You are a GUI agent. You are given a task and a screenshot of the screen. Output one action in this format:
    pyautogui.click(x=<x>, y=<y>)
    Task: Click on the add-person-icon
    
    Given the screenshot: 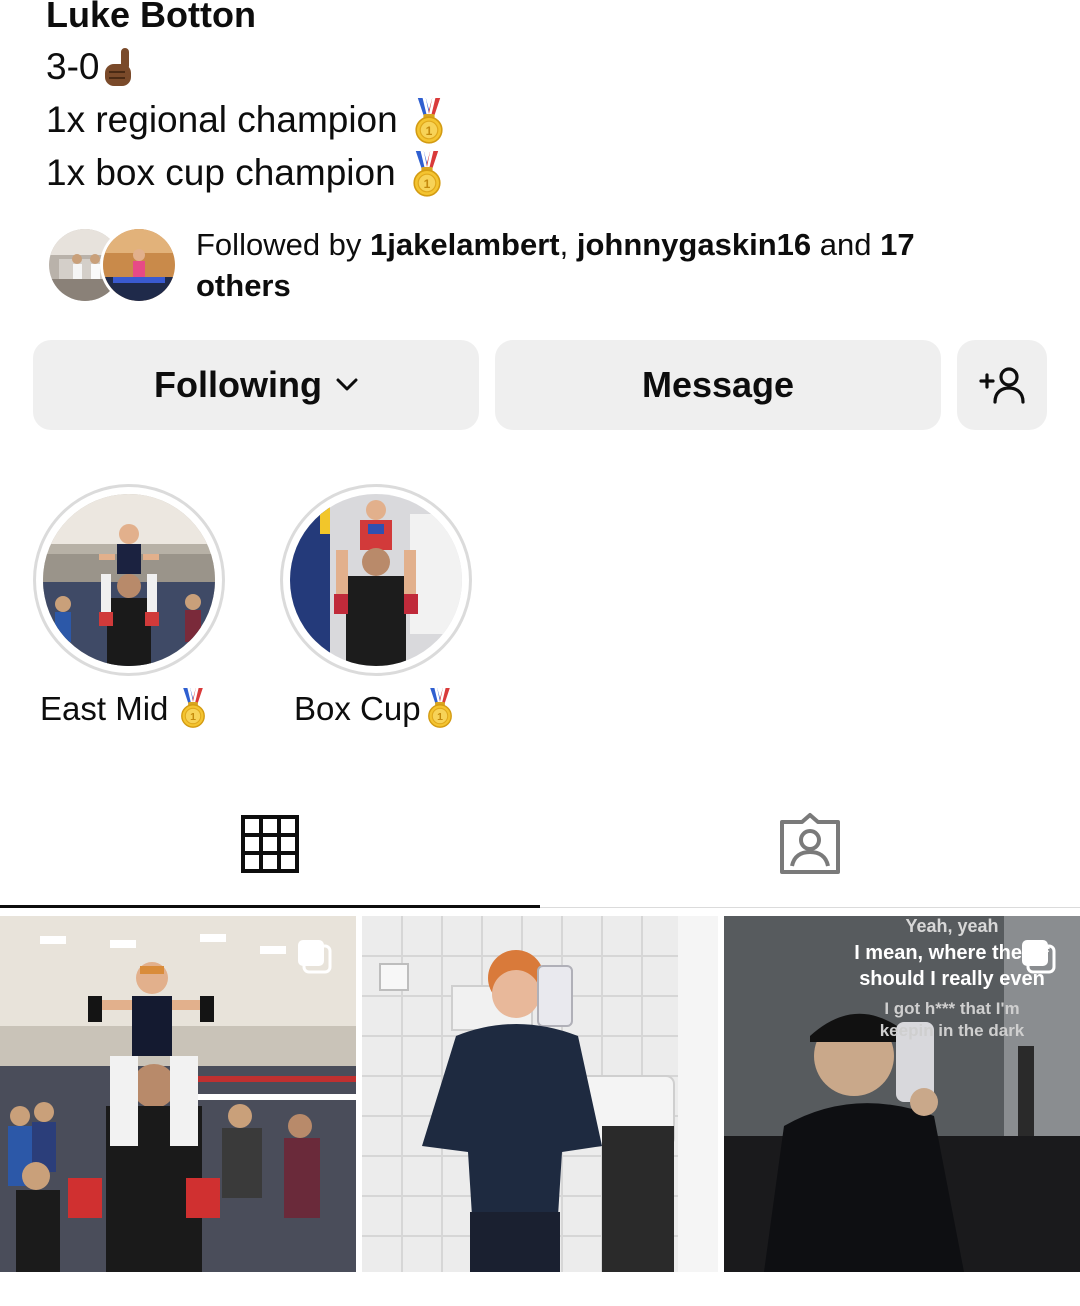 What is the action you would take?
    pyautogui.click(x=1002, y=385)
    